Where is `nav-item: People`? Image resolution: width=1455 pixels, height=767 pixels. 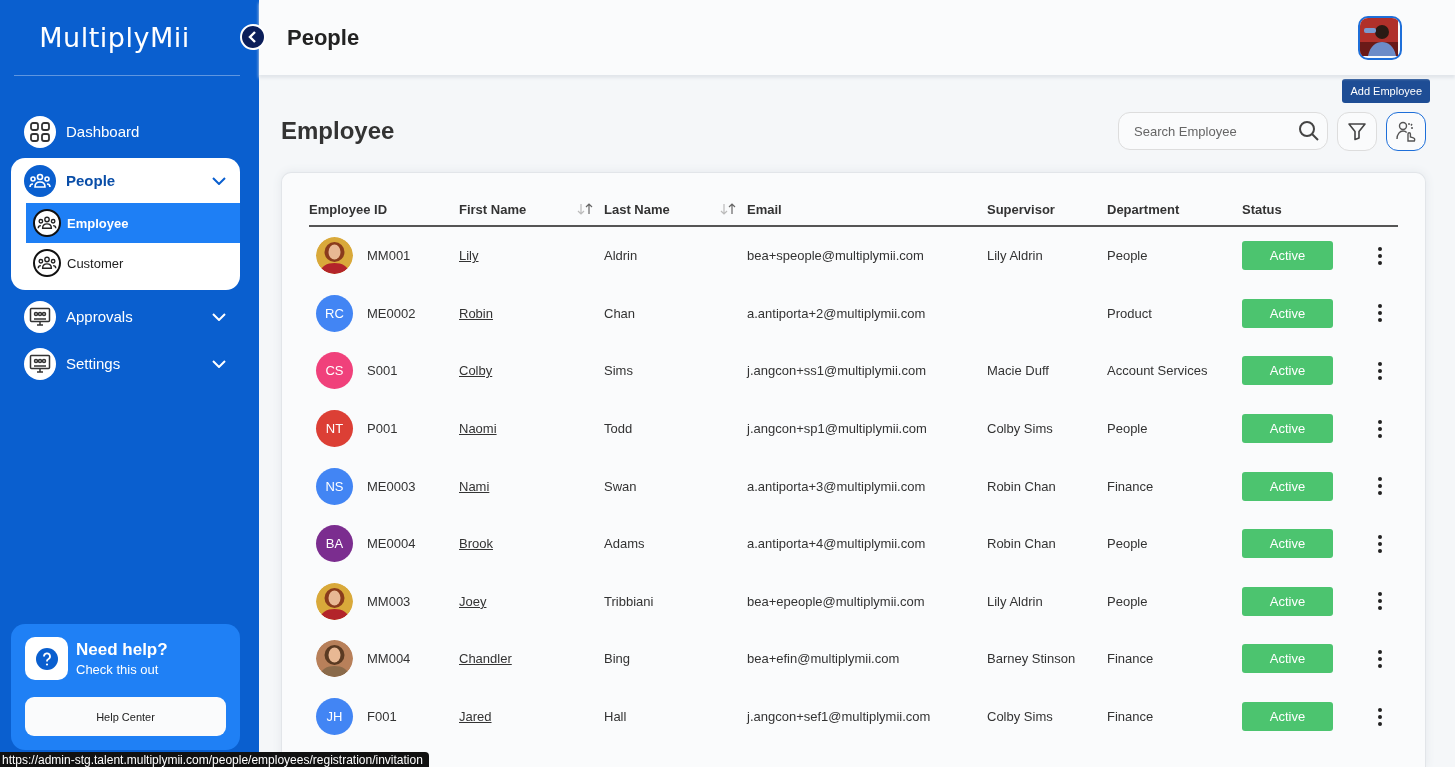
nav-item: People is located at coordinates (125, 180).